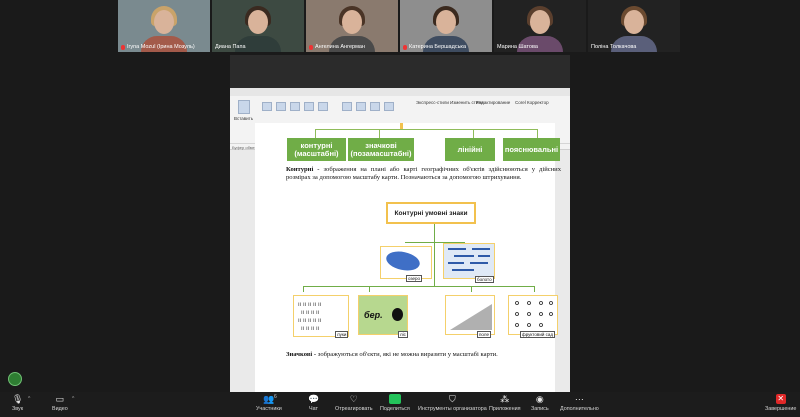  Describe the element at coordinates (275, 397) in the screenshot. I see `participants-count: 6` at that location.